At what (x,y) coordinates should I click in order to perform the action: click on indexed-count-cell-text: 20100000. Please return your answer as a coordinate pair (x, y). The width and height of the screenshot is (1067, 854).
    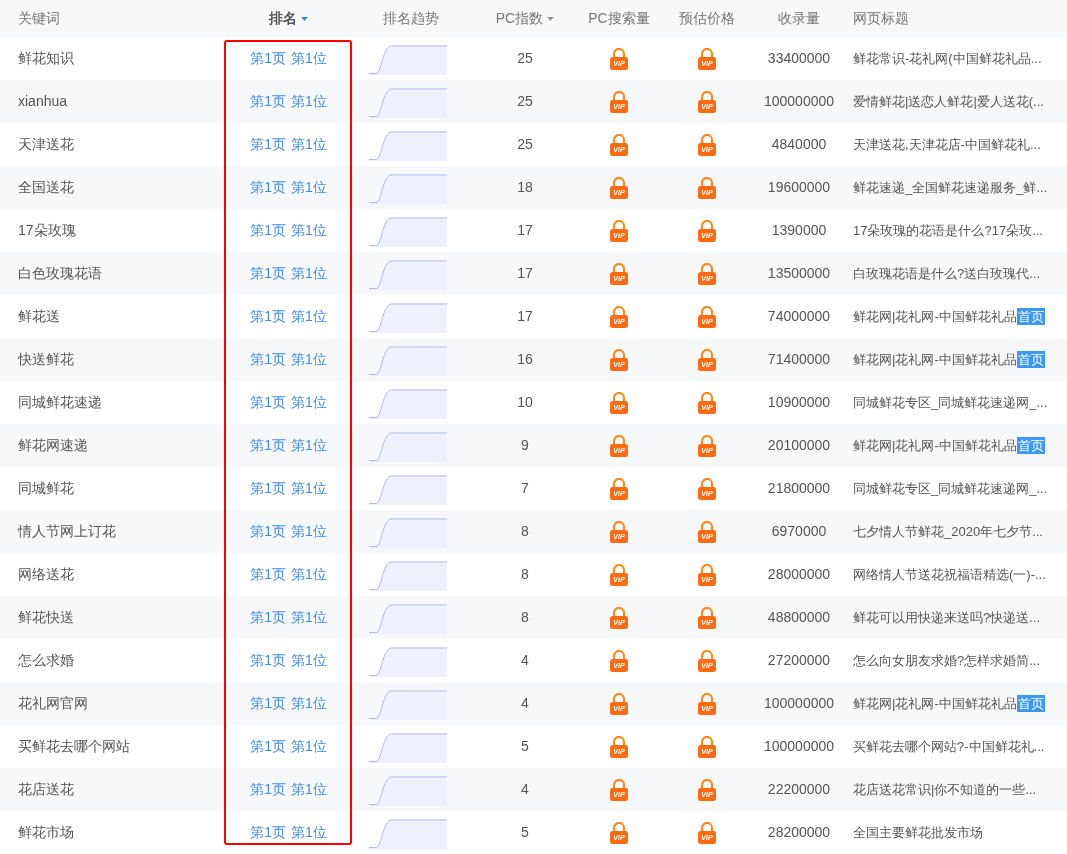
    Looking at the image, I should click on (799, 445).